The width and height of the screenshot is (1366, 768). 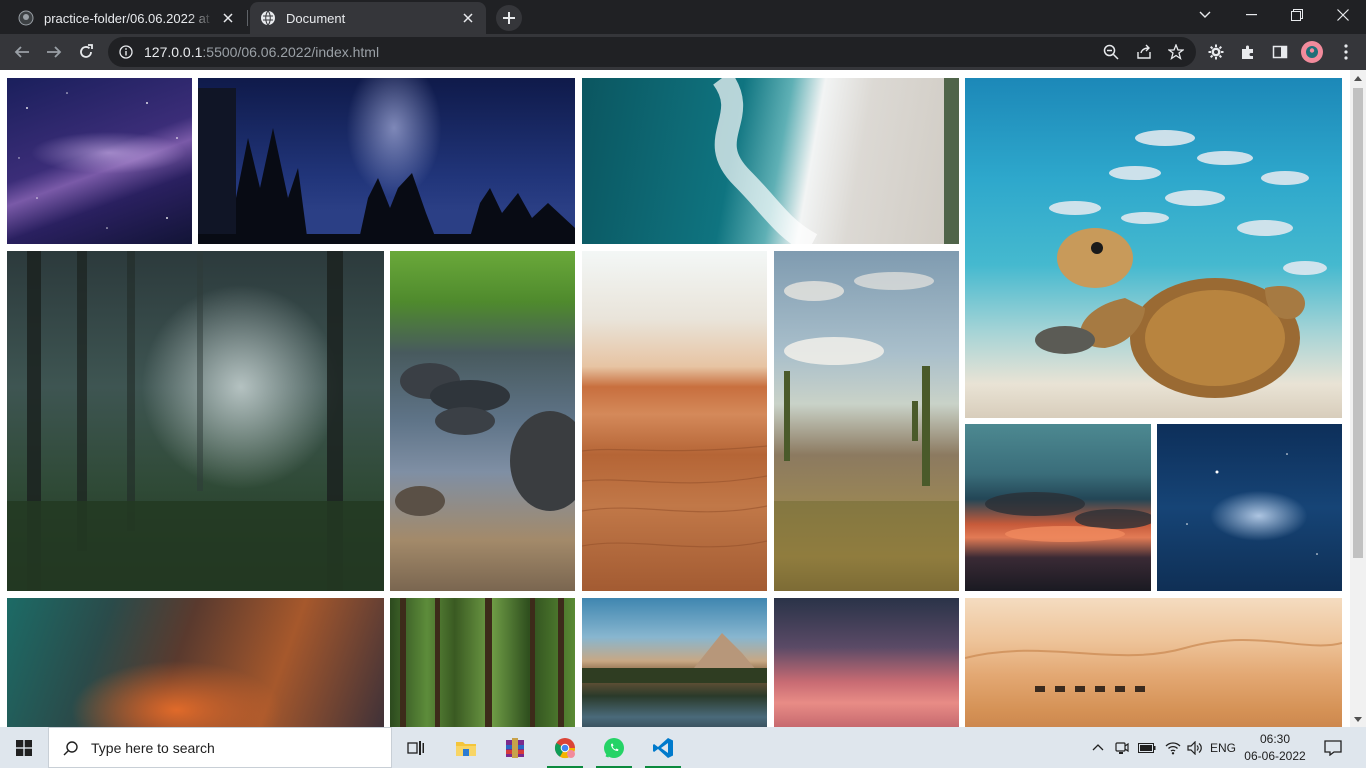 I want to click on share-icon, so click(x=1144, y=51).